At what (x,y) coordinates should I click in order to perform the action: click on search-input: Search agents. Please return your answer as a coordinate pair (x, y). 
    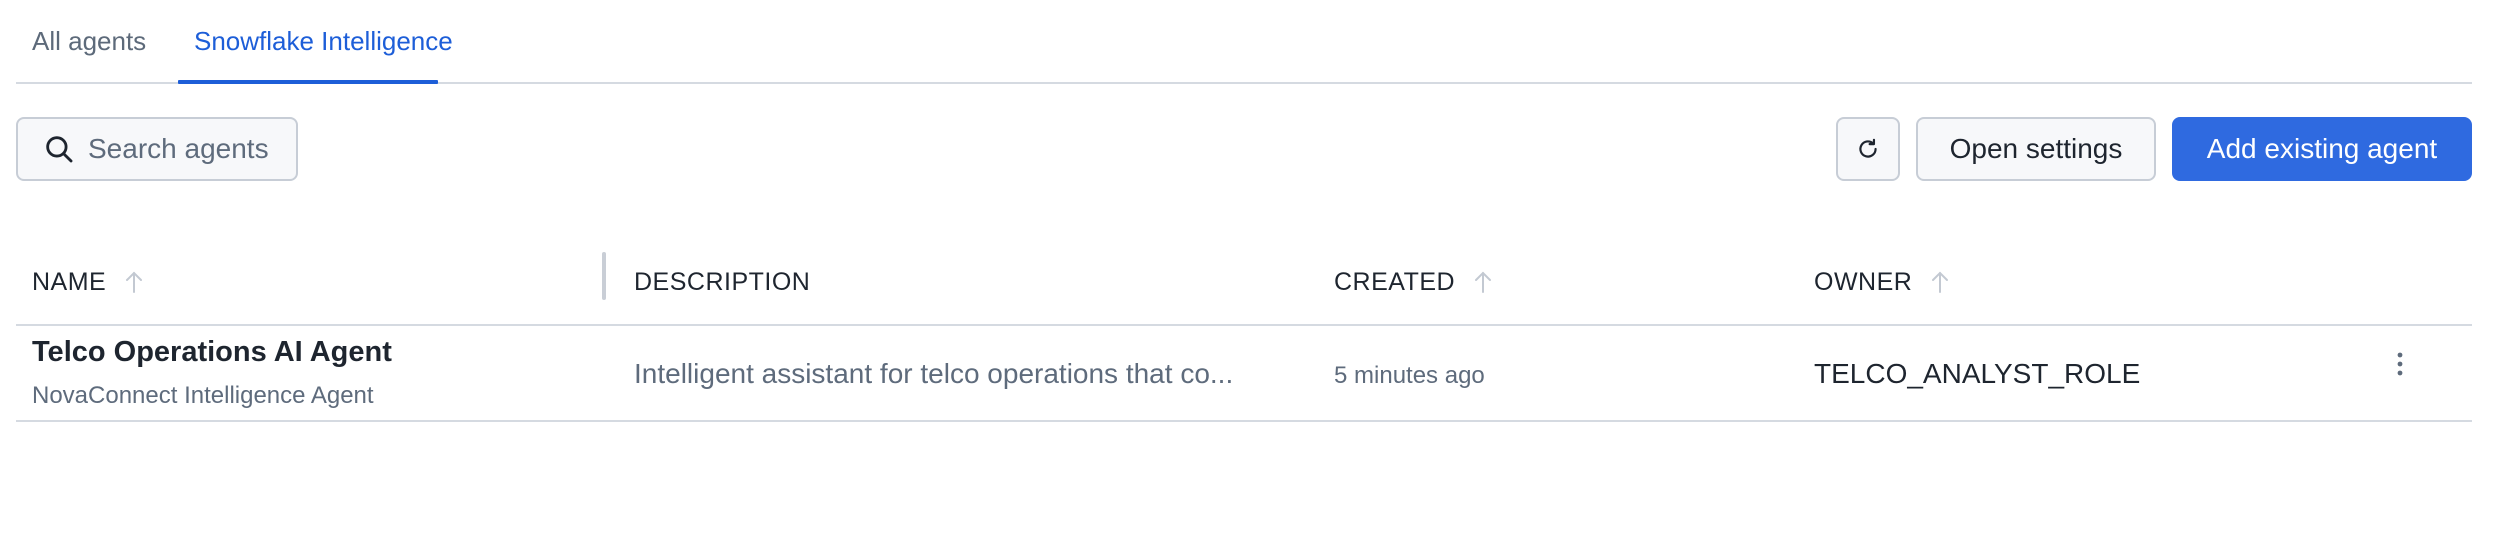
    Looking at the image, I should click on (157, 149).